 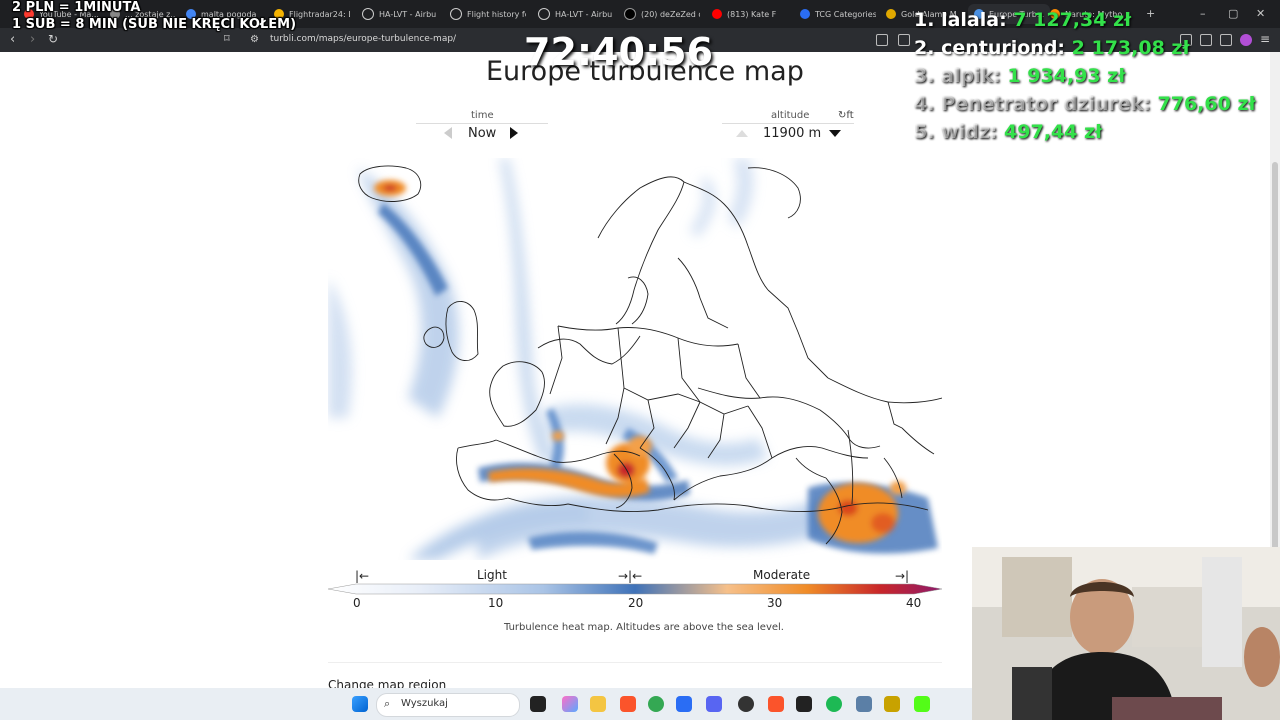 What do you see at coordinates (482, 133) in the screenshot?
I see `time-value: Now` at bounding box center [482, 133].